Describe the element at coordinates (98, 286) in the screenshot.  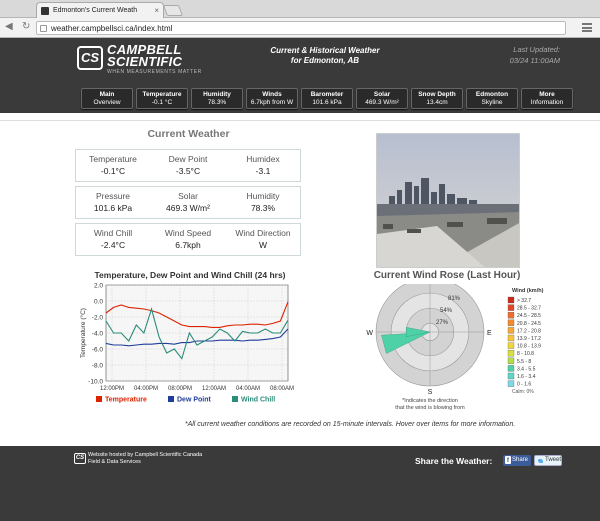
I see `y-tick-label: 2.0` at that location.